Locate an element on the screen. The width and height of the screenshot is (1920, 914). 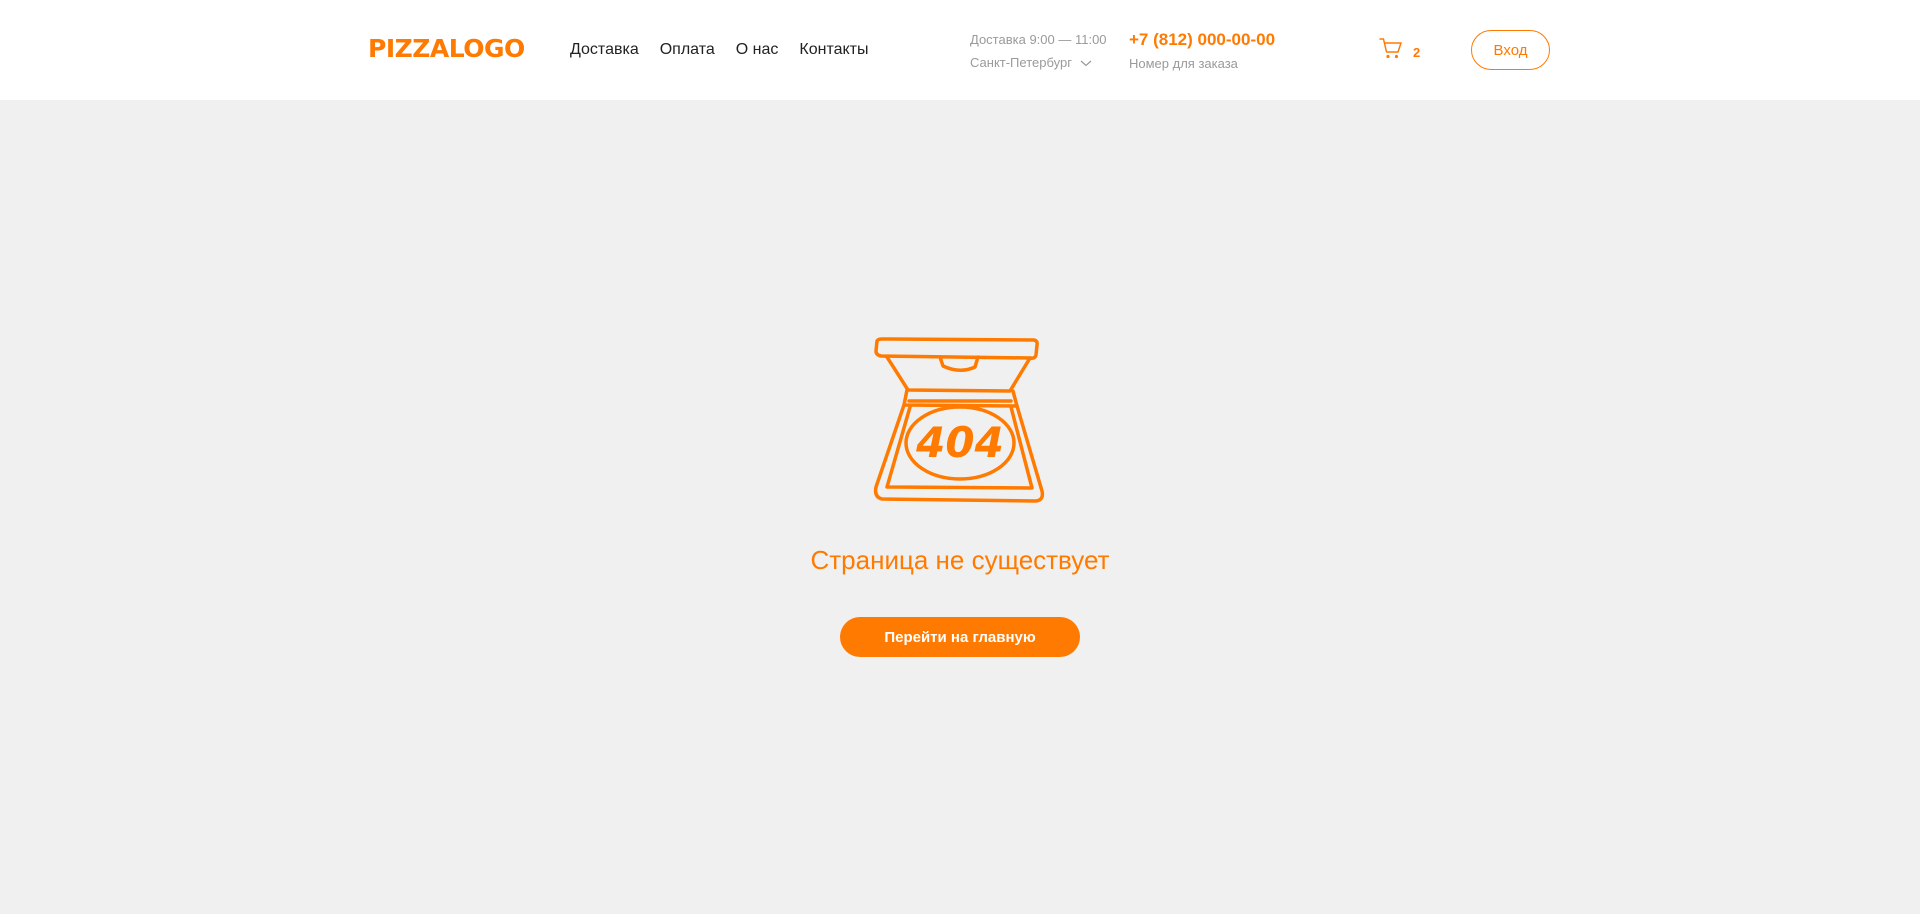
pizza-box-illustration: 404 is located at coordinates (960, 420).